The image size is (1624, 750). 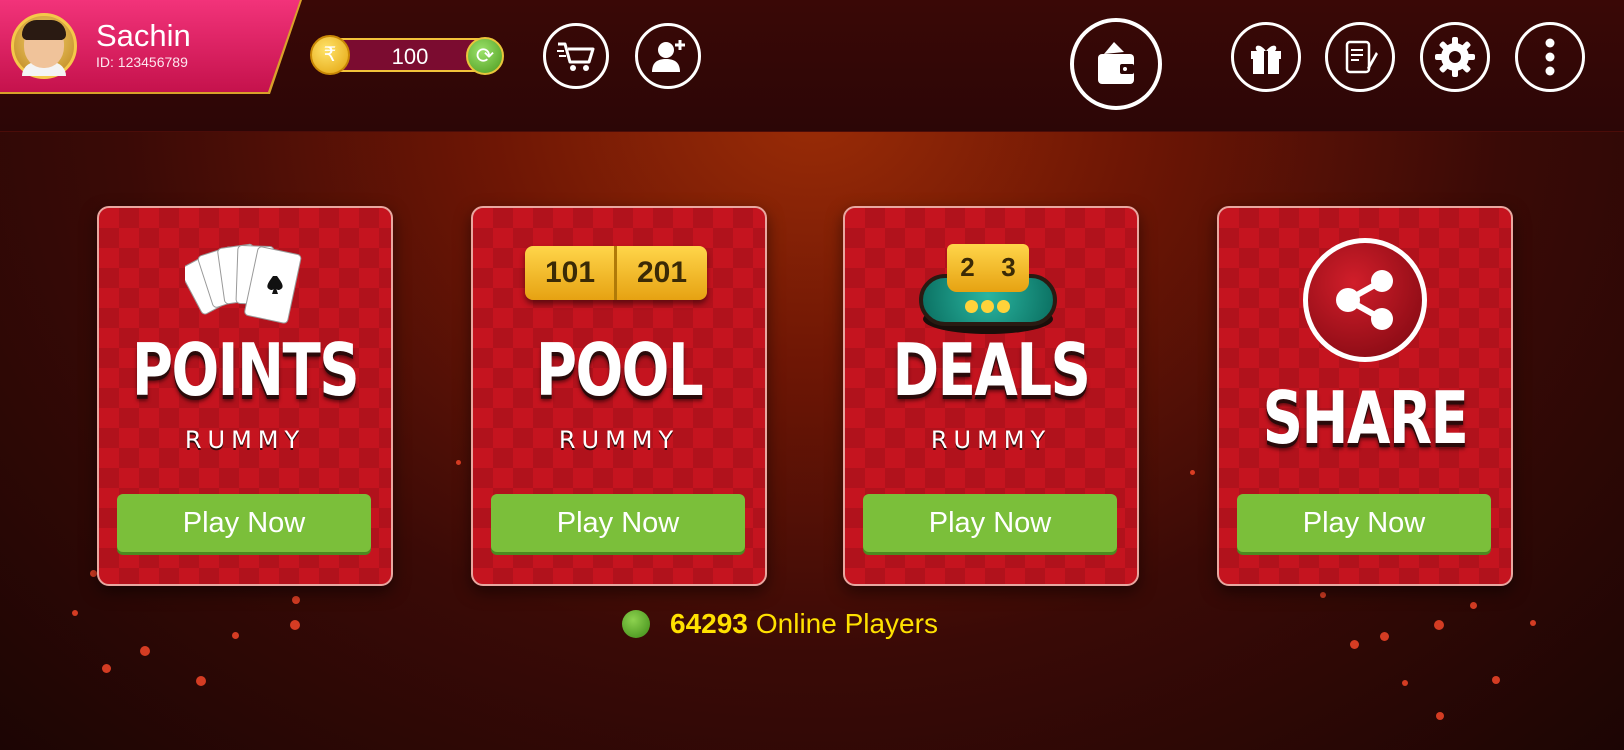 I want to click on game-card-pool: 101 201 POOL RUMMY Play Now, so click(x=619, y=396).